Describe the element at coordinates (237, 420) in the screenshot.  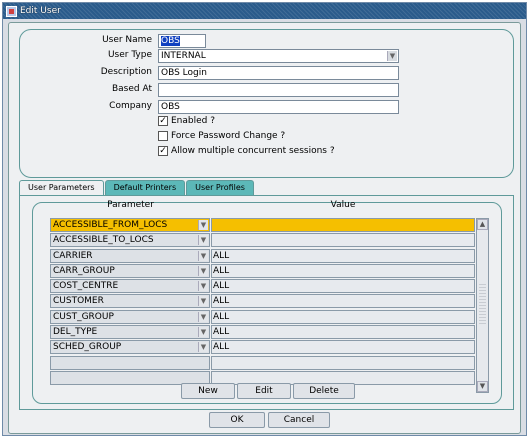
I see `ok-button: OK` at that location.